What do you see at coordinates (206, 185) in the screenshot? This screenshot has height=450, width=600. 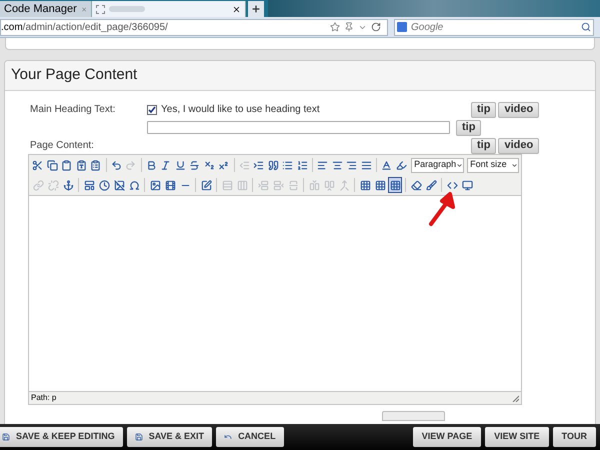 I see `edit-icon` at bounding box center [206, 185].